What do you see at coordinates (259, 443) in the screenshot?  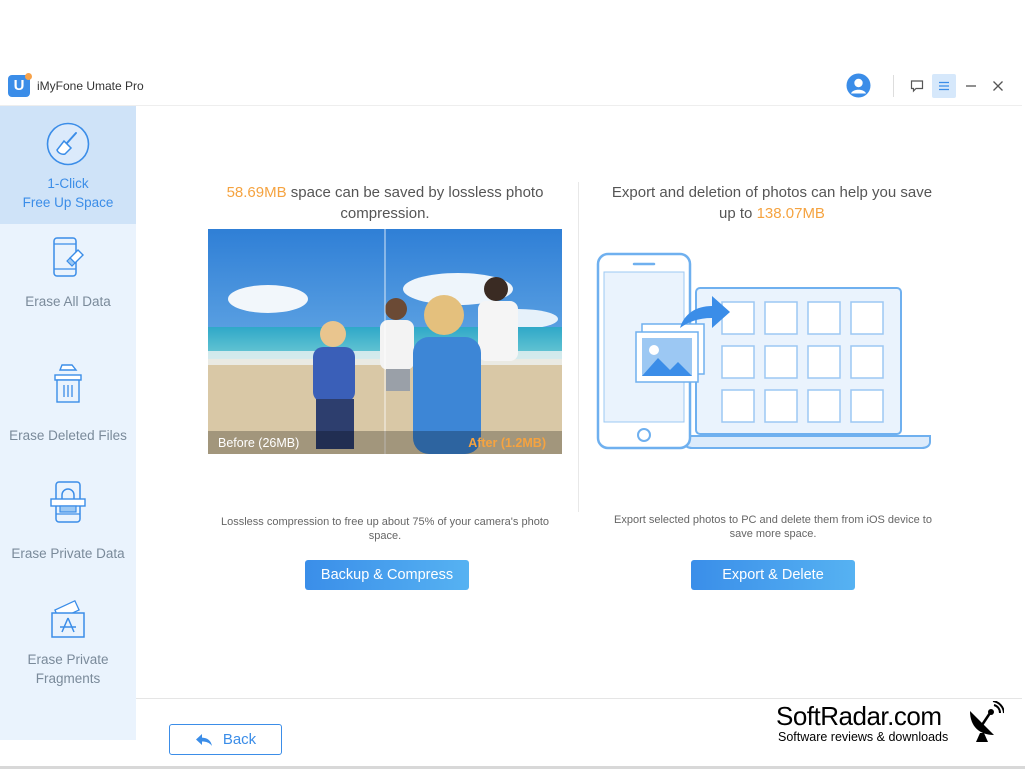 I see `before-label: Before (26MB)` at bounding box center [259, 443].